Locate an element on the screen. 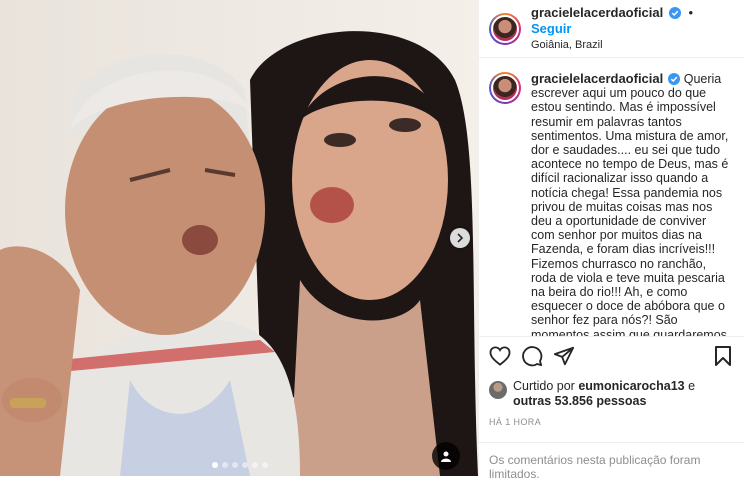 The width and height of the screenshot is (744, 481). chevron-right-icon is located at coordinates (460, 238).